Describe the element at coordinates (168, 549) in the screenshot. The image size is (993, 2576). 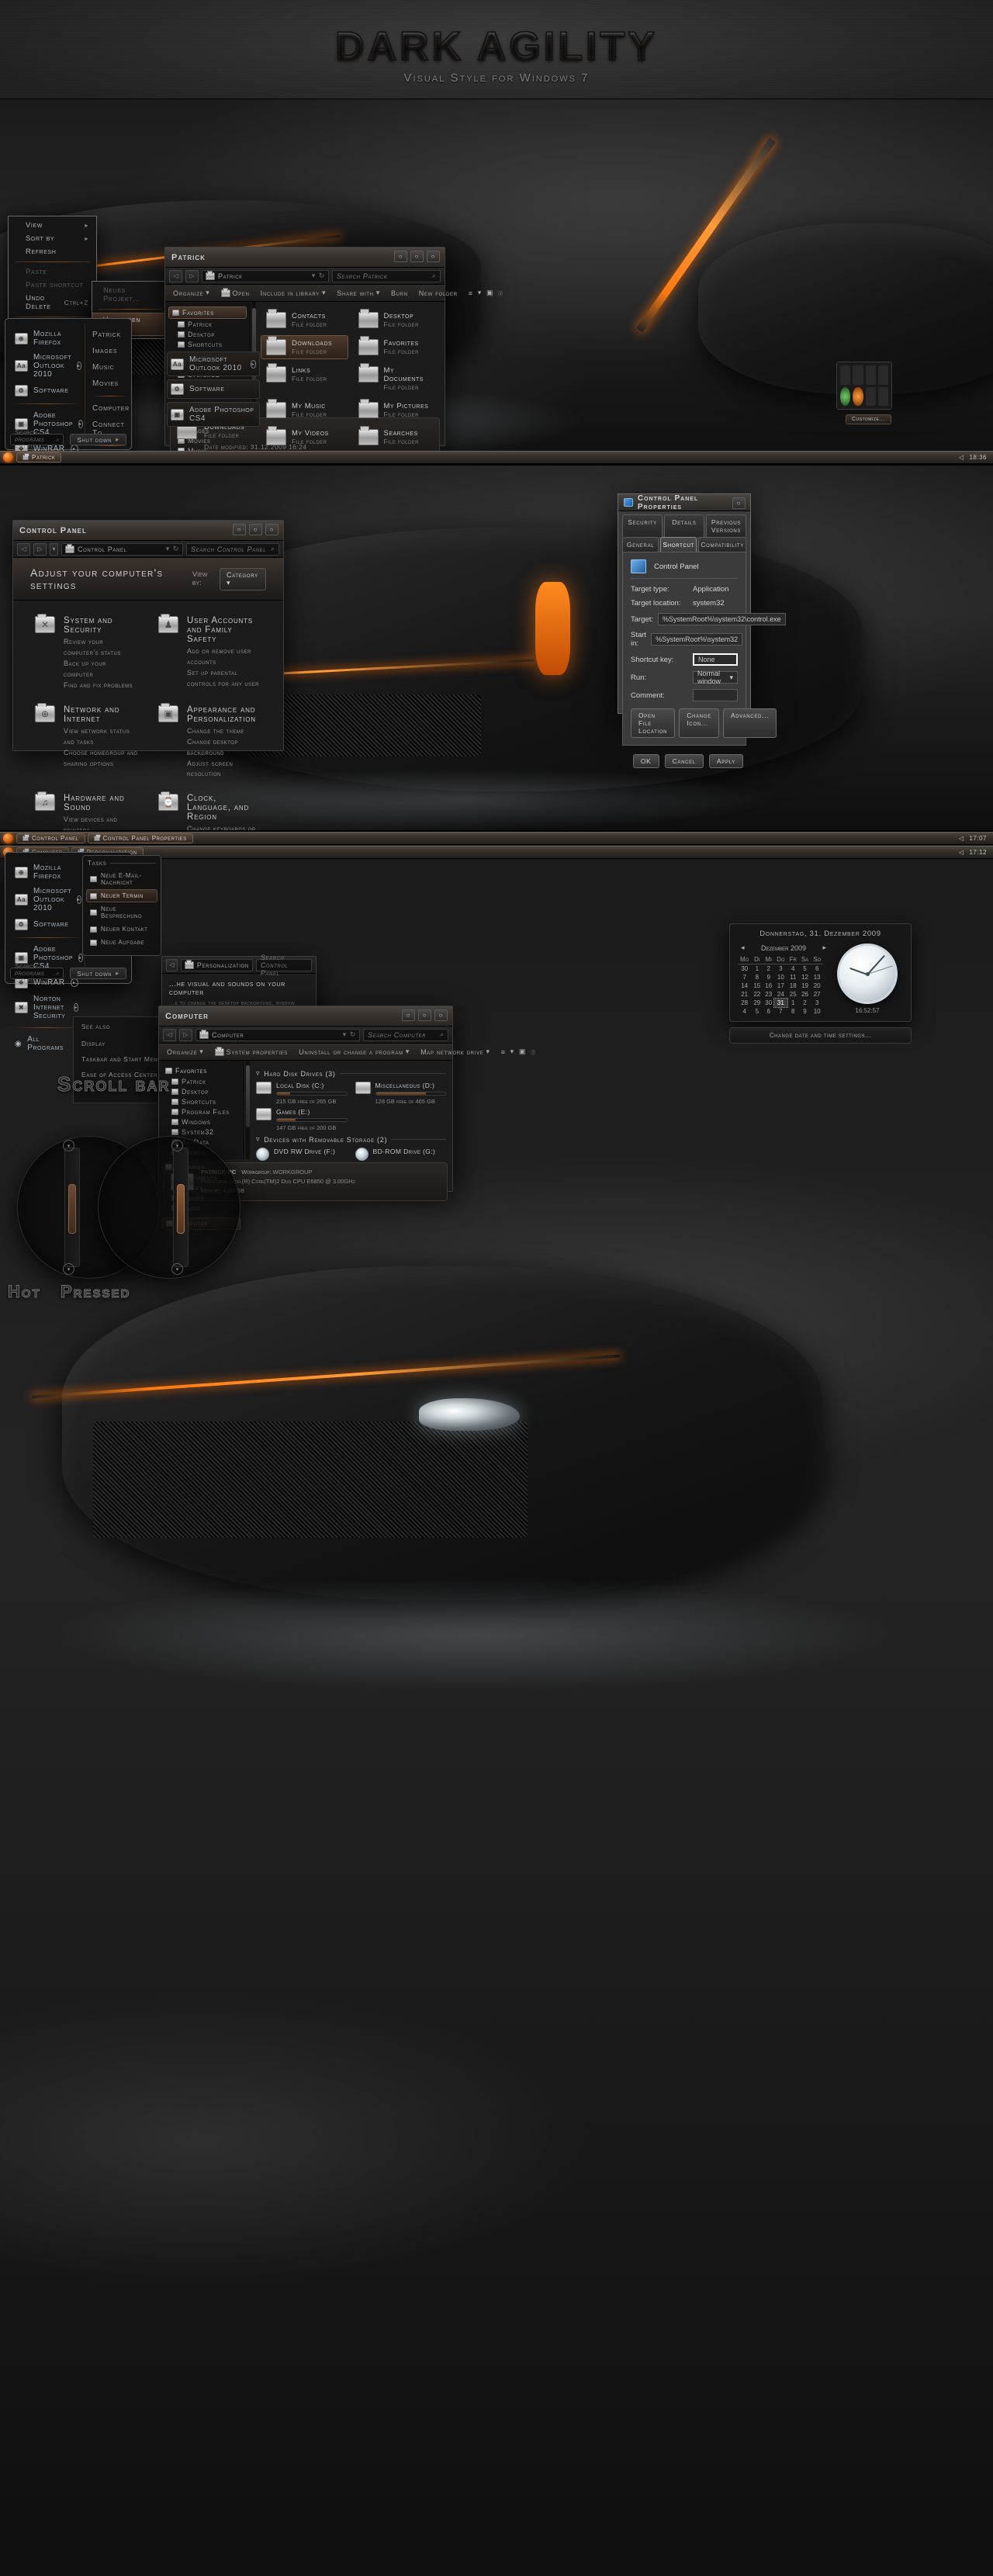
I see `dropdown-icon: ▾` at that location.